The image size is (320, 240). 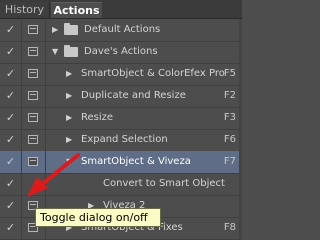 What do you see at coordinates (124, 139) in the screenshot?
I see `action-label: Expand Selection` at bounding box center [124, 139].